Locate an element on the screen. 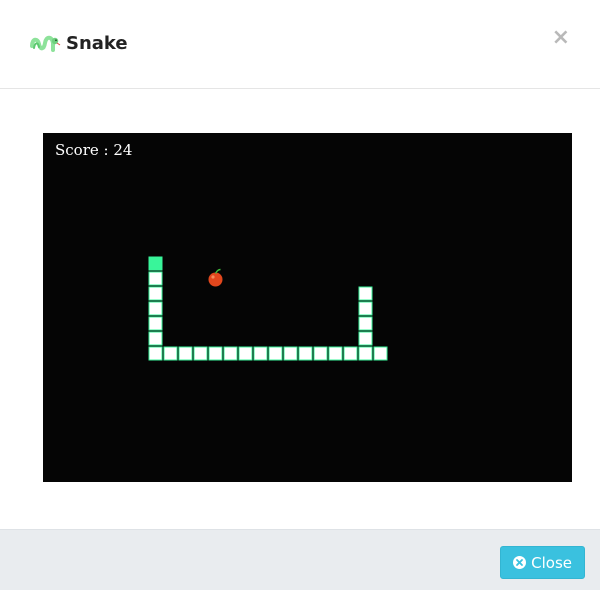 This screenshot has height=590, width=600. close-button: Close is located at coordinates (542, 562).